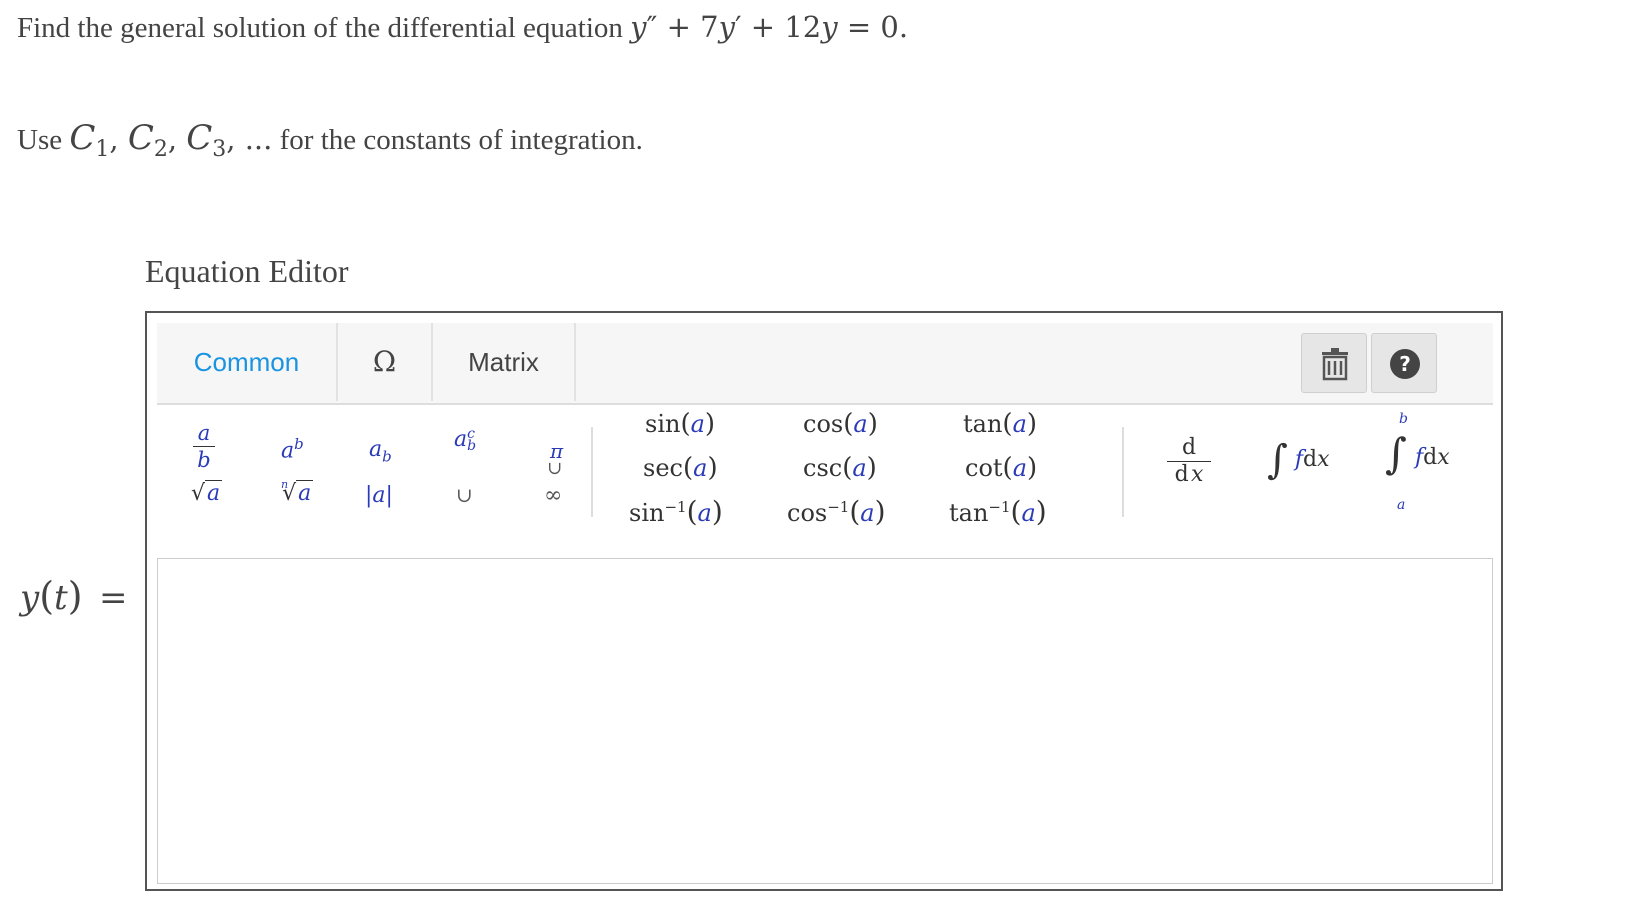 Image resolution: width=1626 pixels, height=901 pixels. I want to click on arccos-button: cos−1(a), so click(836, 511).